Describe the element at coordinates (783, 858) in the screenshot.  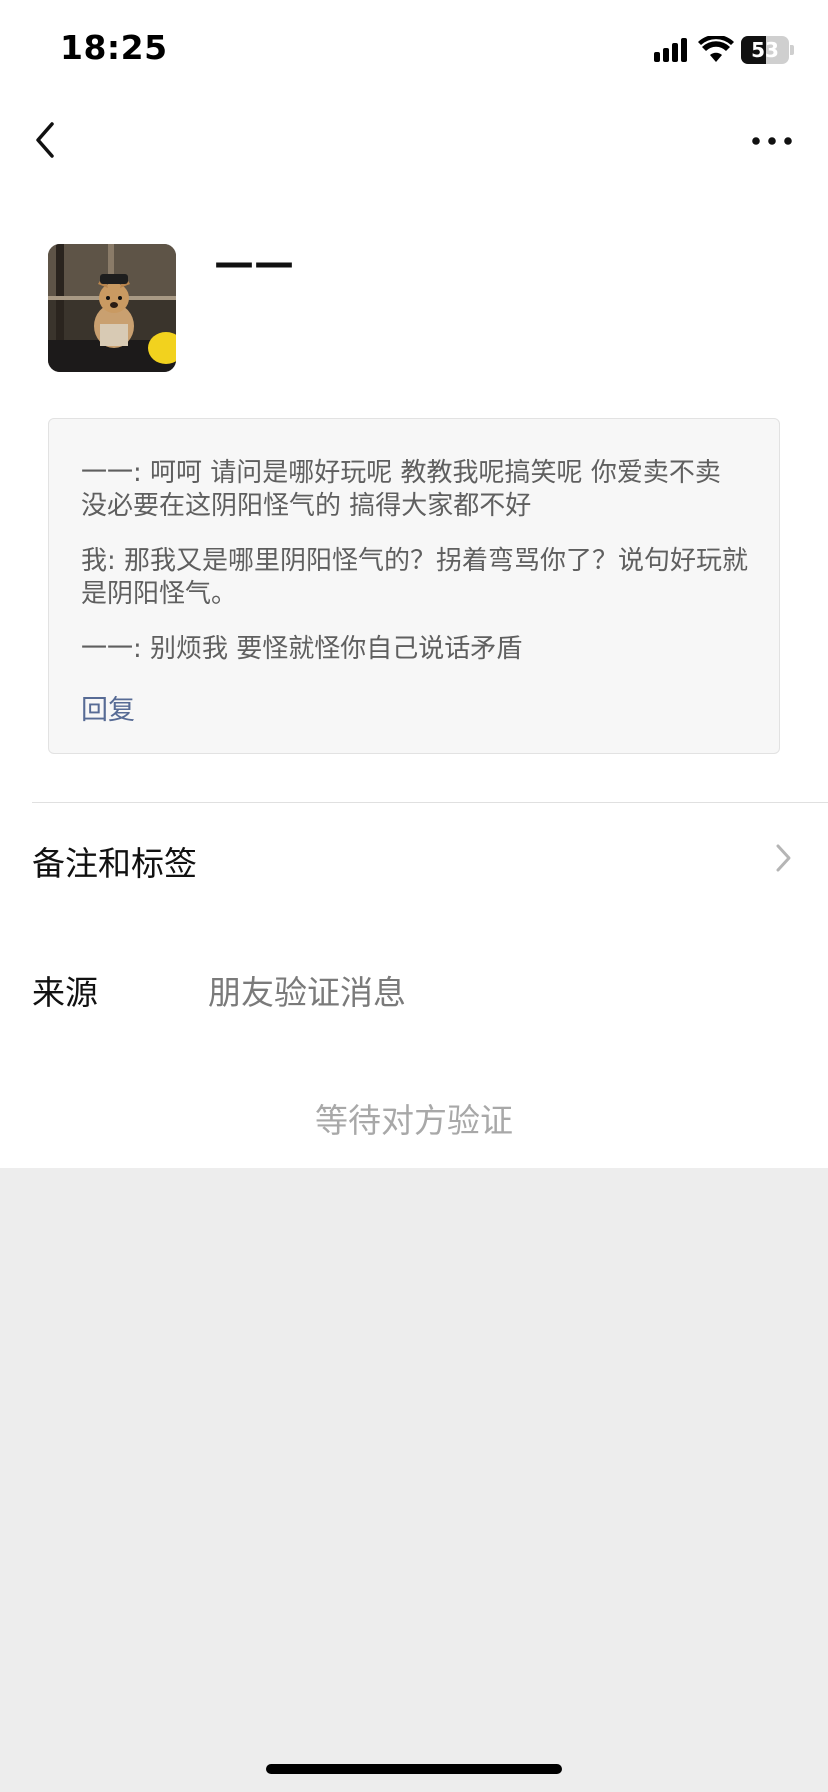
I see `chevron-right-icon` at that location.